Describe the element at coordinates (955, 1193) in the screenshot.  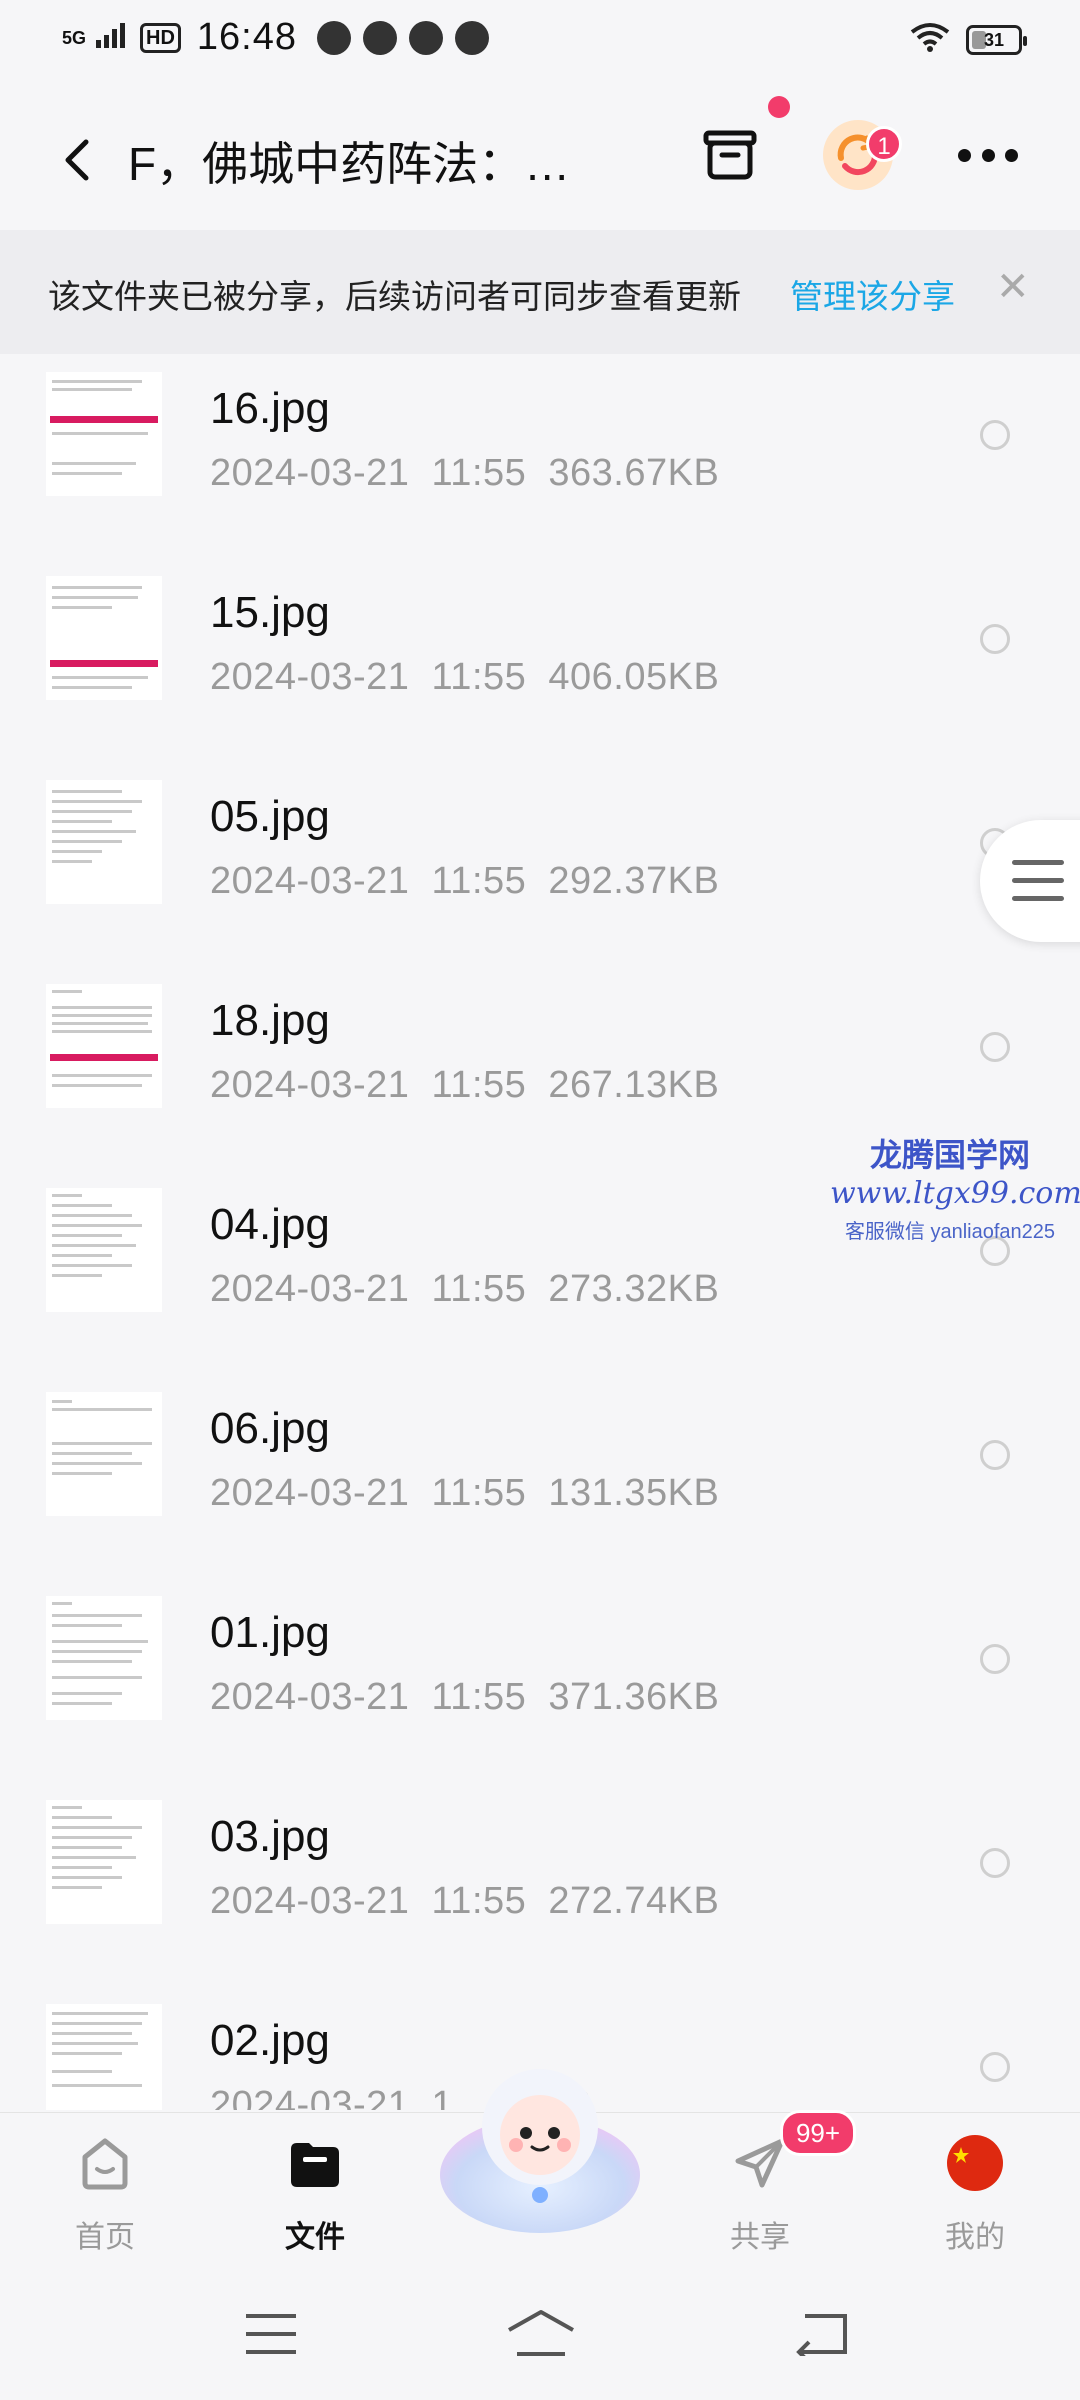
I see `watermark-url: www.ltgx99.com` at that location.